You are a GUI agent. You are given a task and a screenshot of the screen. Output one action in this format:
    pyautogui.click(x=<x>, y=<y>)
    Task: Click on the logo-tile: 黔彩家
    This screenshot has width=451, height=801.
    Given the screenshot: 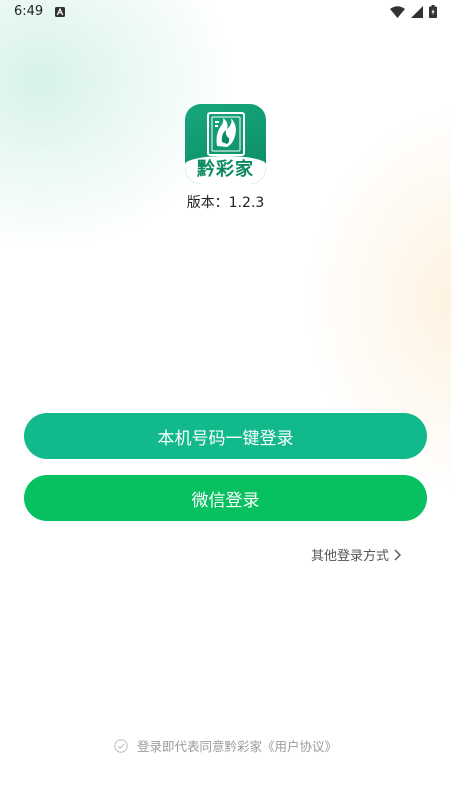 What is the action you would take?
    pyautogui.click(x=225, y=144)
    